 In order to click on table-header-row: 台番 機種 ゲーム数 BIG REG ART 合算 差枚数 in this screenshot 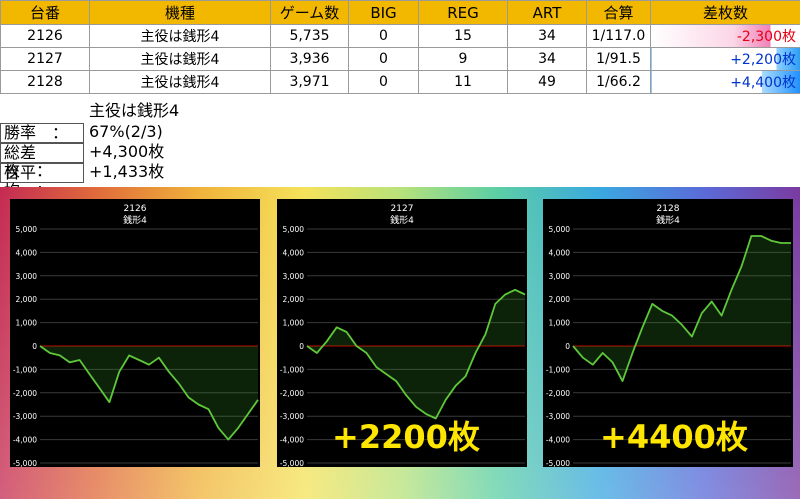, I will do `click(400, 12)`.